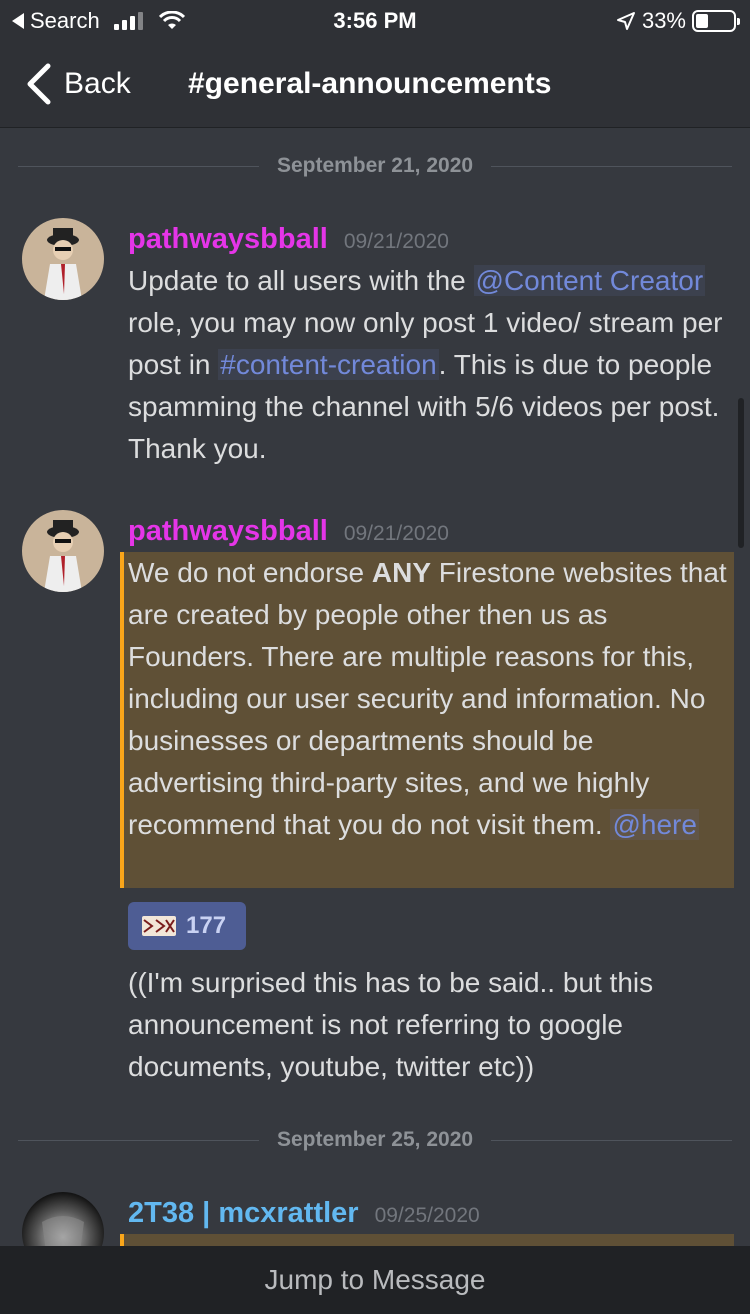 Image resolution: width=750 pixels, height=1314 pixels. What do you see at coordinates (39, 84) in the screenshot?
I see `back-chevron-icon` at bounding box center [39, 84].